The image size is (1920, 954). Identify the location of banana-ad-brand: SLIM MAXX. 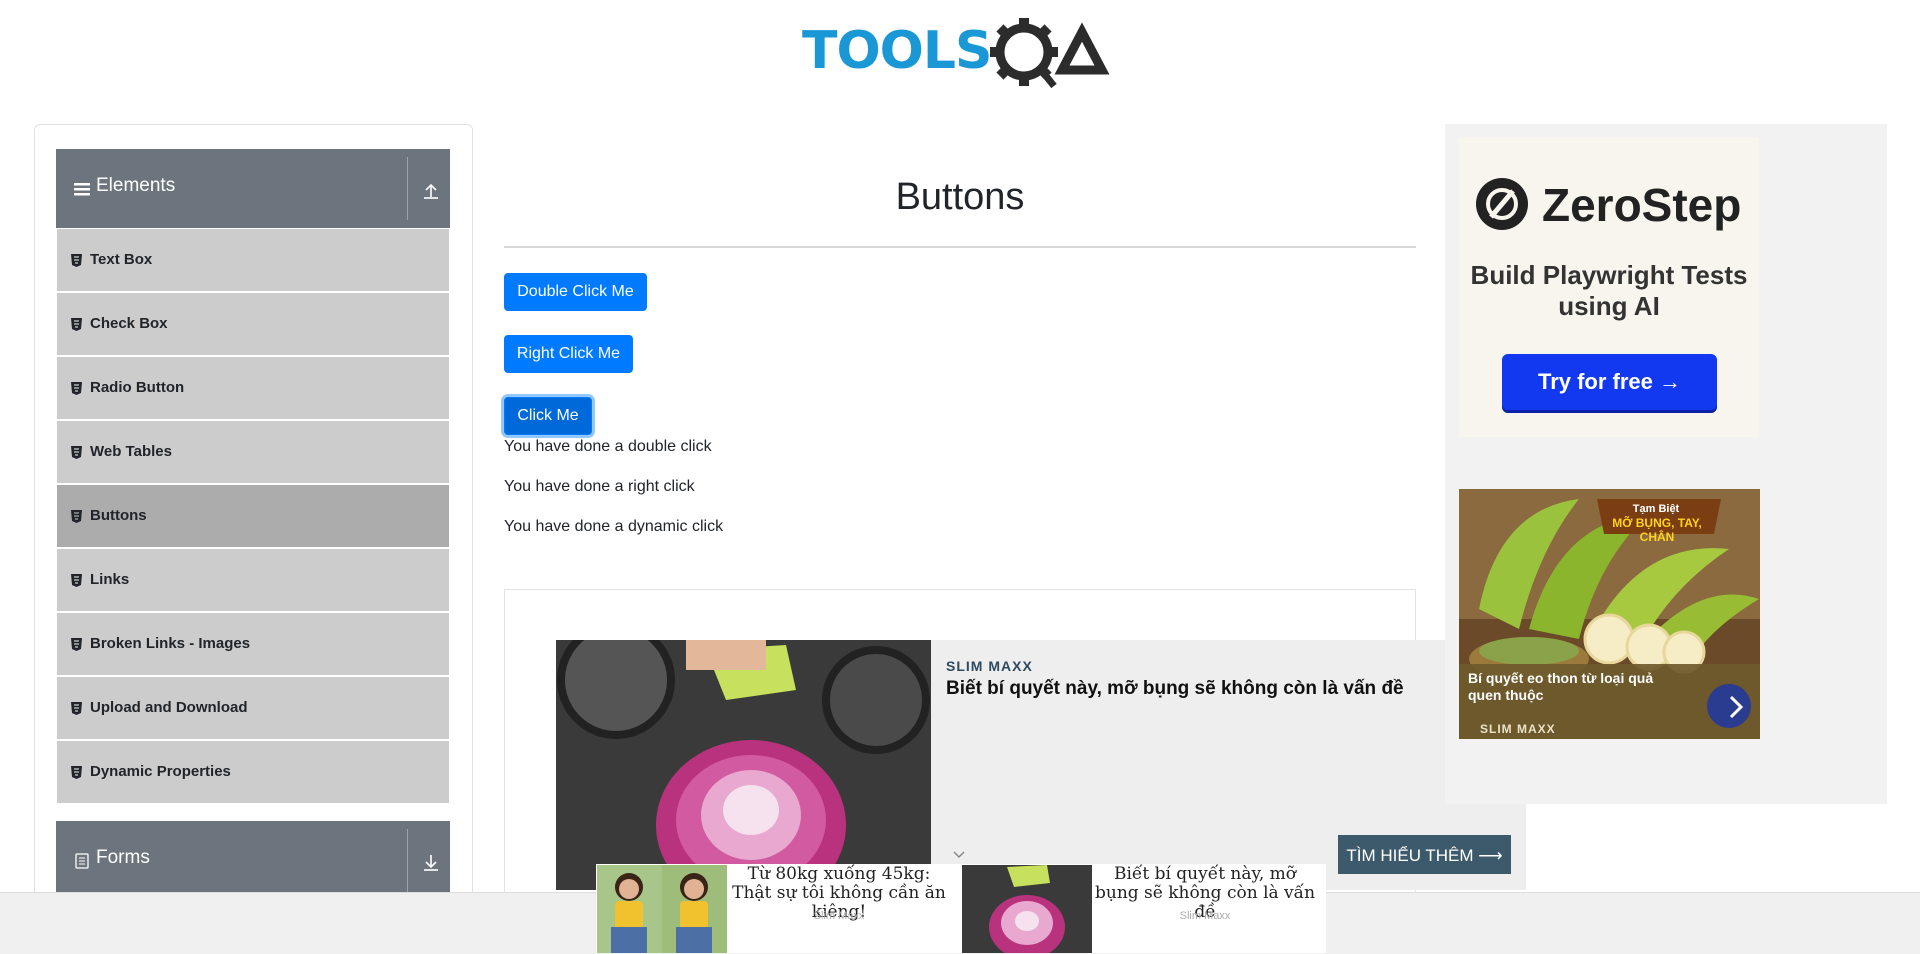
(1518, 729).